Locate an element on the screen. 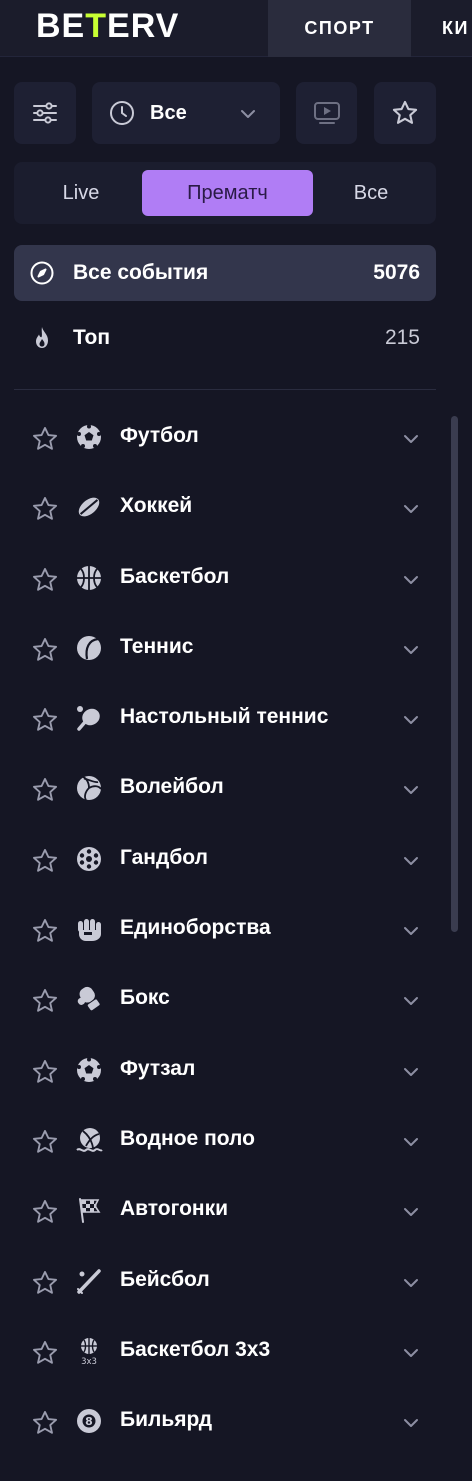 The height and width of the screenshot is (1481, 472). boxing-glove-icon is located at coordinates (89, 999).